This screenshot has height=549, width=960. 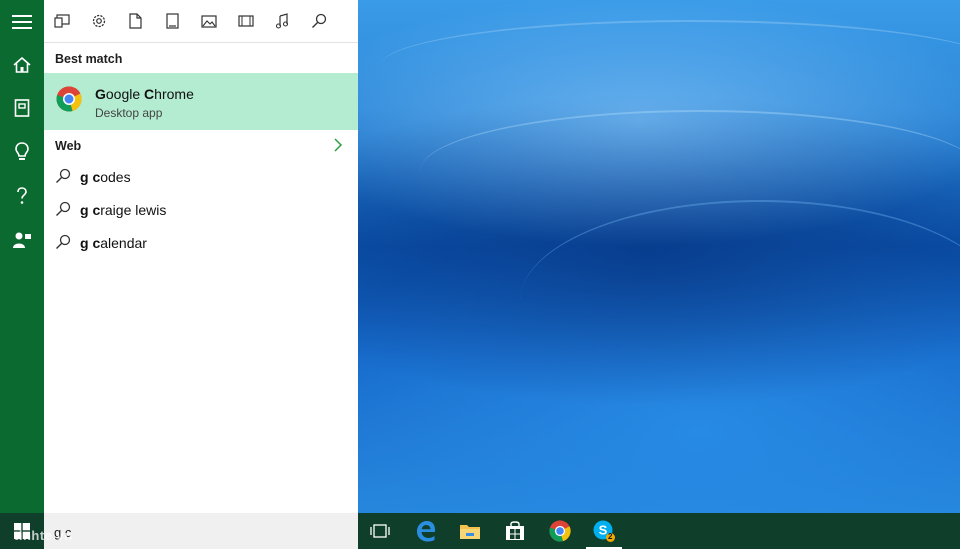 What do you see at coordinates (144, 94) in the screenshot?
I see `app-name: Google Chrome` at bounding box center [144, 94].